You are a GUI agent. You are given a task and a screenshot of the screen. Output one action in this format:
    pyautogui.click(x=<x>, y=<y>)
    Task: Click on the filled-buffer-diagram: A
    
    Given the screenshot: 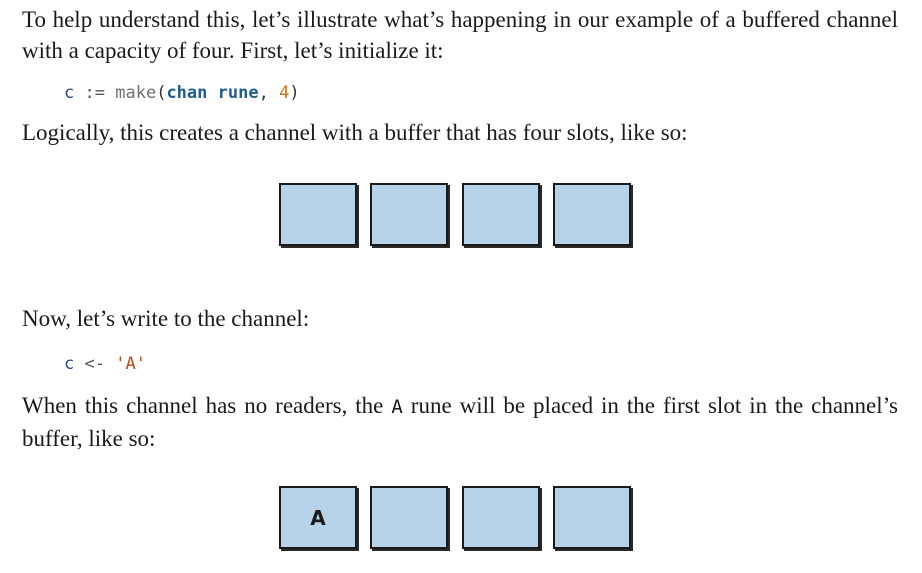 What is the action you would take?
    pyautogui.click(x=455, y=519)
    